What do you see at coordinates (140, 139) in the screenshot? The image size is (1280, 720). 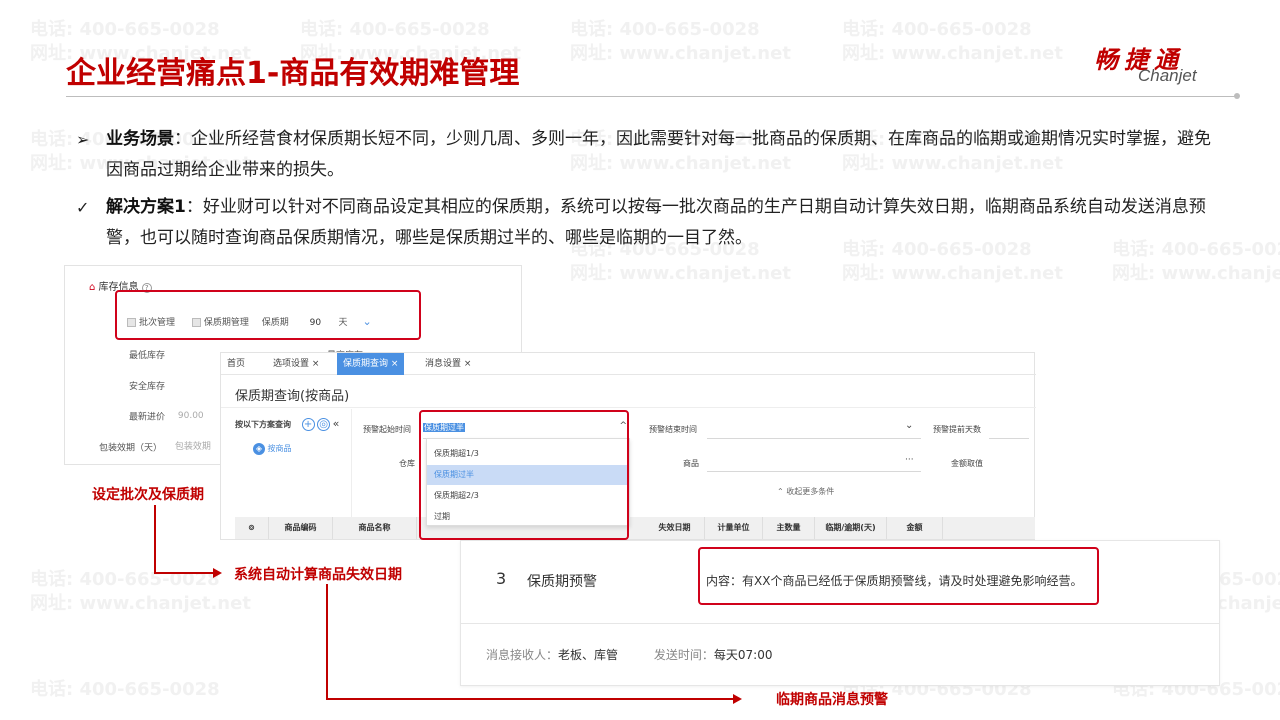 I see `bullet-label: 业务场景` at bounding box center [140, 139].